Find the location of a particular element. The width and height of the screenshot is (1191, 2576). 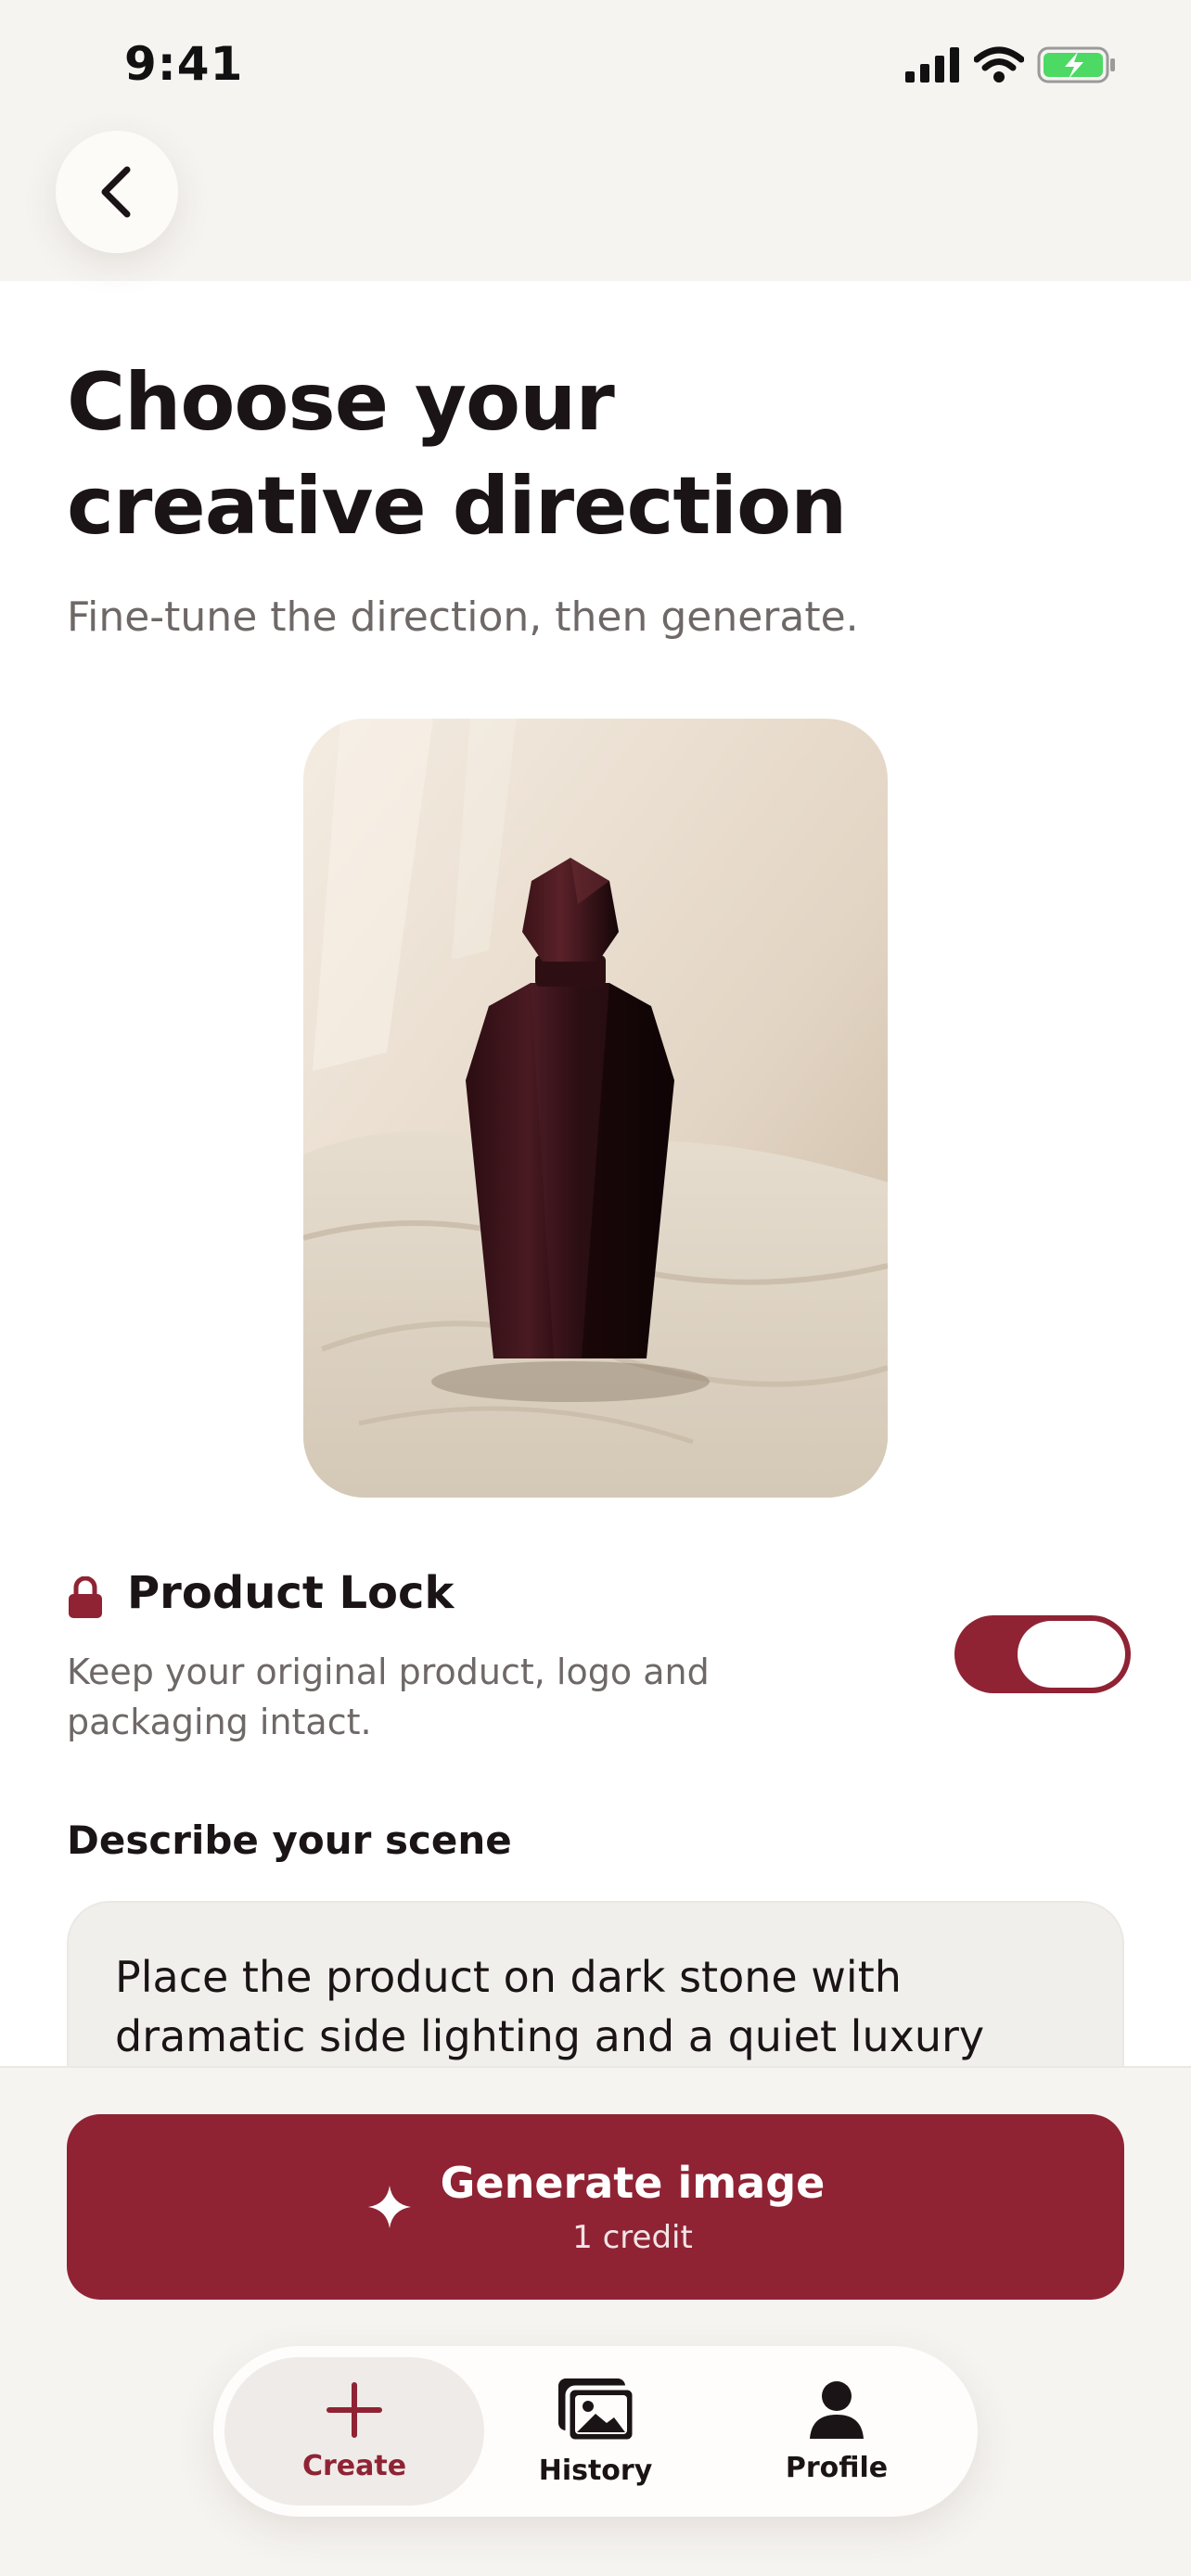

plus-icon is located at coordinates (354, 2409).